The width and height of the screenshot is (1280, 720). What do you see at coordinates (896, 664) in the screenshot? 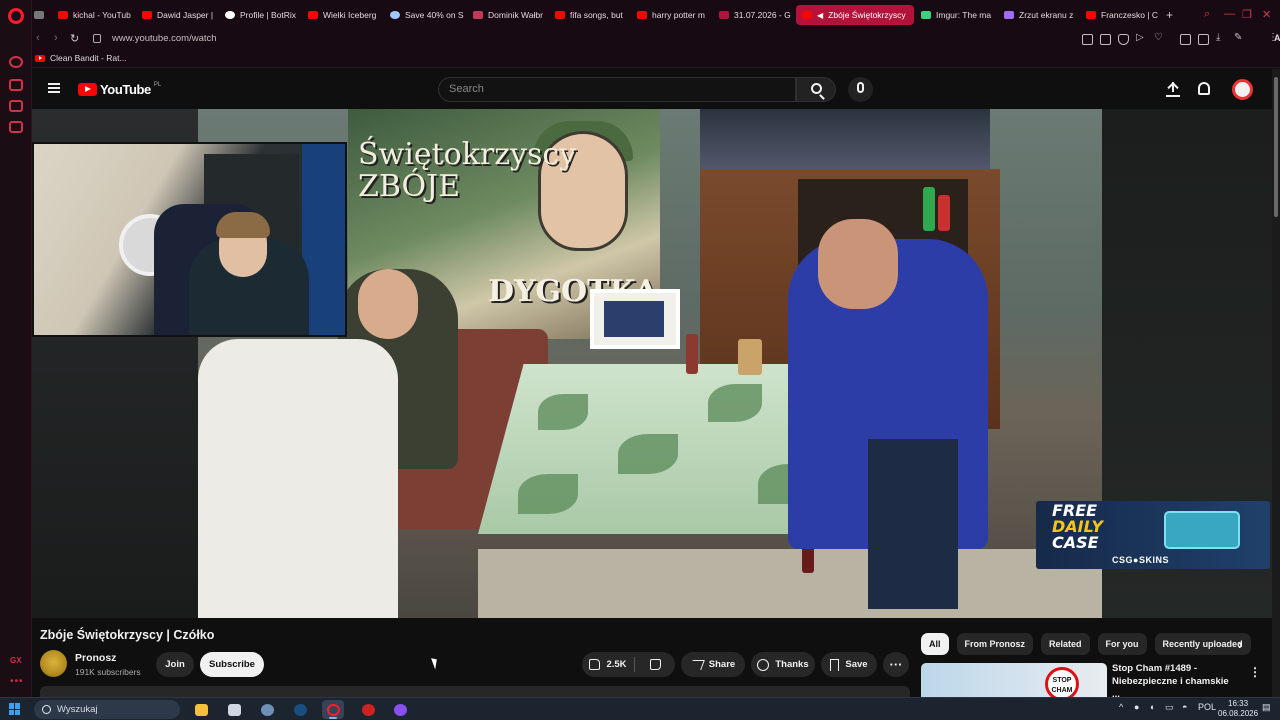
I see `more-actions-button: ···` at bounding box center [896, 664].